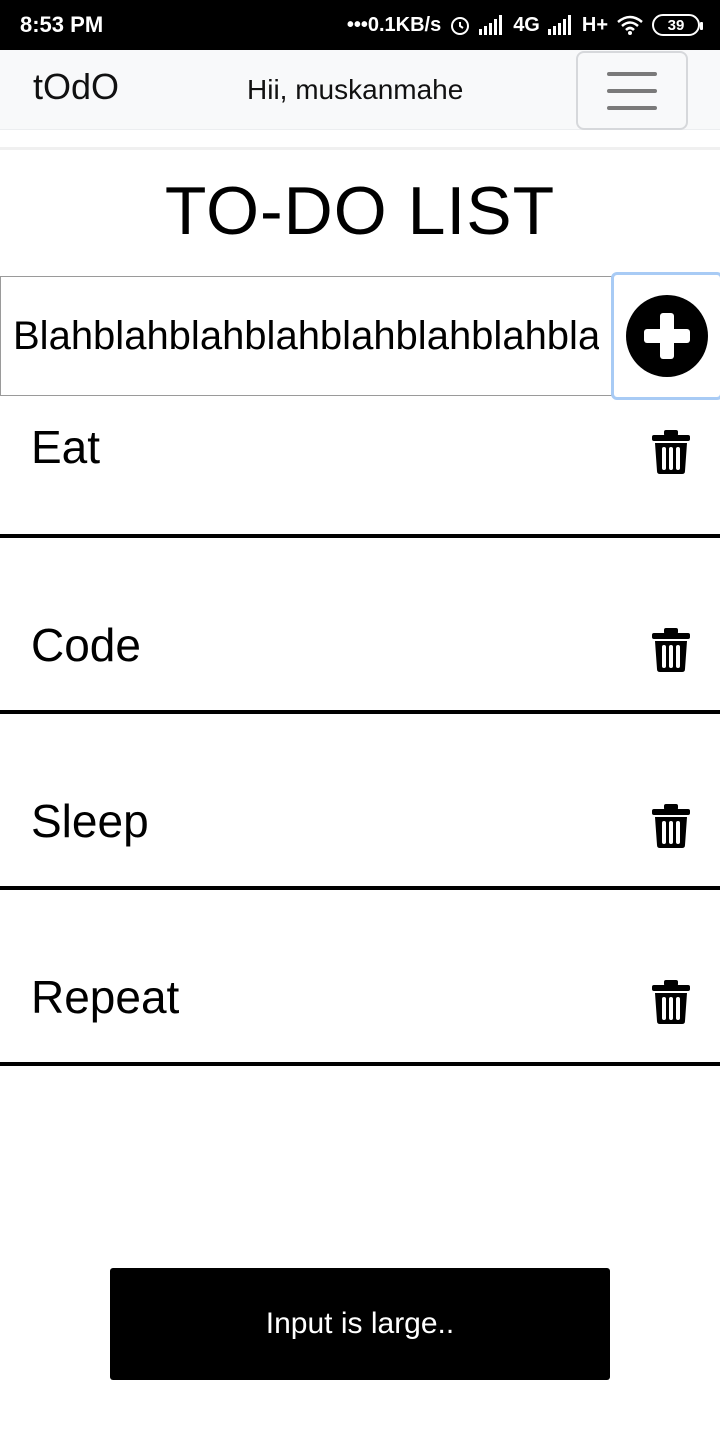  Describe the element at coordinates (66, 447) in the screenshot. I see `todo-label: Eat` at that location.